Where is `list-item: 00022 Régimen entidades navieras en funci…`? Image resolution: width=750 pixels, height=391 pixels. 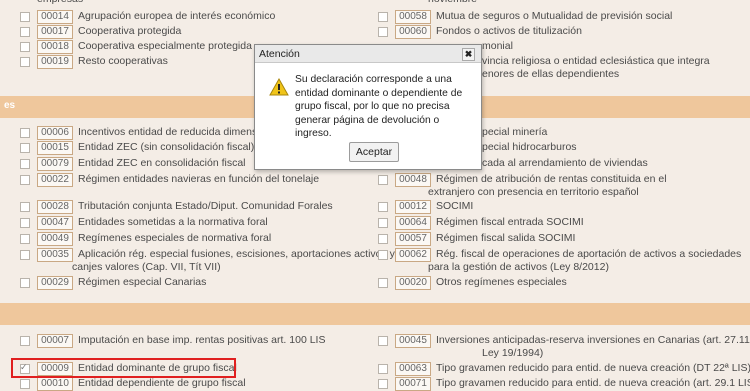
list-item: 00022 Régimen entidades navieras en funci… is located at coordinates (169, 180).